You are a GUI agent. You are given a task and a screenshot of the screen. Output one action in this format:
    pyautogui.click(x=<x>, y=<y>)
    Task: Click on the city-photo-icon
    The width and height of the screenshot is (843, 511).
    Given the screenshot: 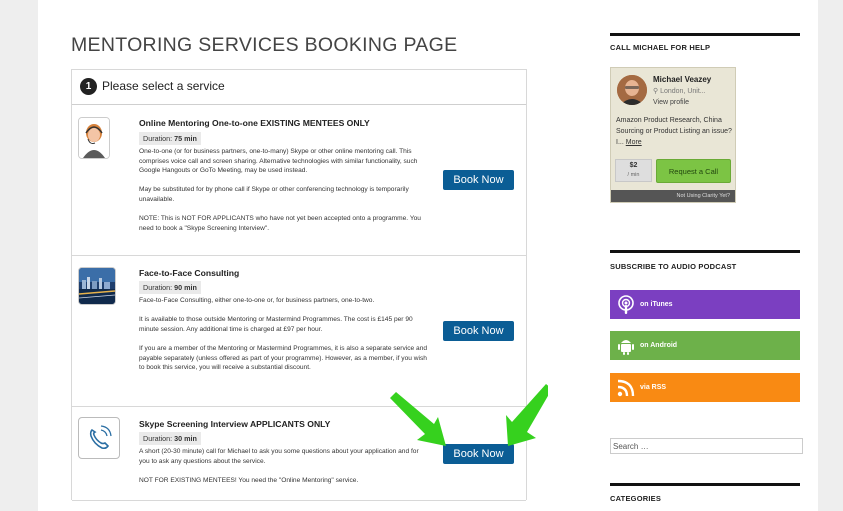 What is the action you would take?
    pyautogui.click(x=97, y=286)
    